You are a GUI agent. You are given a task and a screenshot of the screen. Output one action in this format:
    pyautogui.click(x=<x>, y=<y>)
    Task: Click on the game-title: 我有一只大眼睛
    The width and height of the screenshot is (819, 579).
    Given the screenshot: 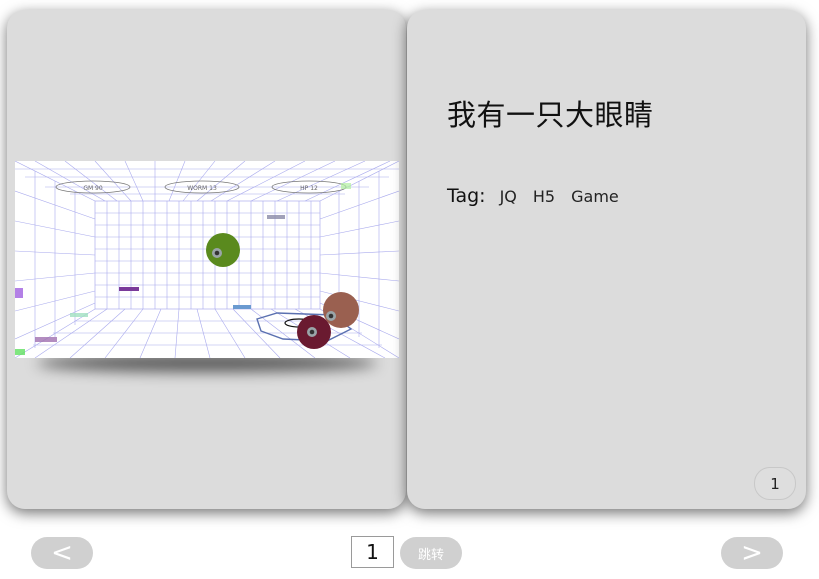 What is the action you would take?
    pyautogui.click(x=550, y=115)
    